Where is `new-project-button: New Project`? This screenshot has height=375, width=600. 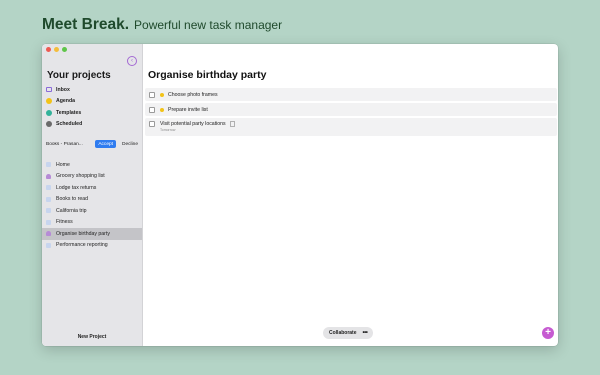 new-project-button: New Project is located at coordinates (92, 337).